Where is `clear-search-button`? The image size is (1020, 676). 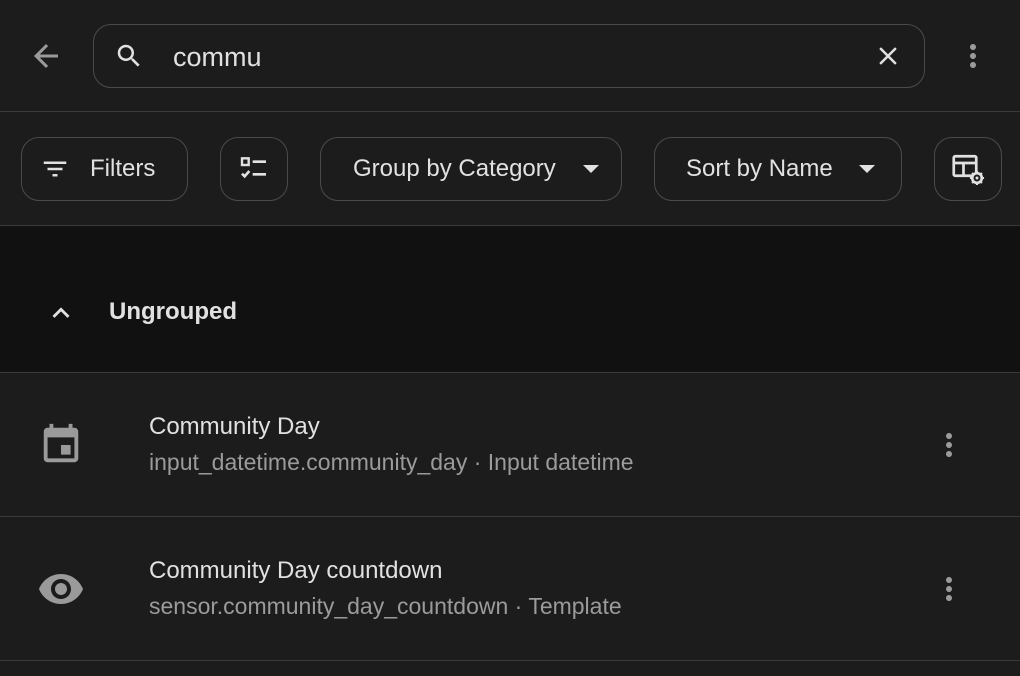 clear-search-button is located at coordinates (888, 56).